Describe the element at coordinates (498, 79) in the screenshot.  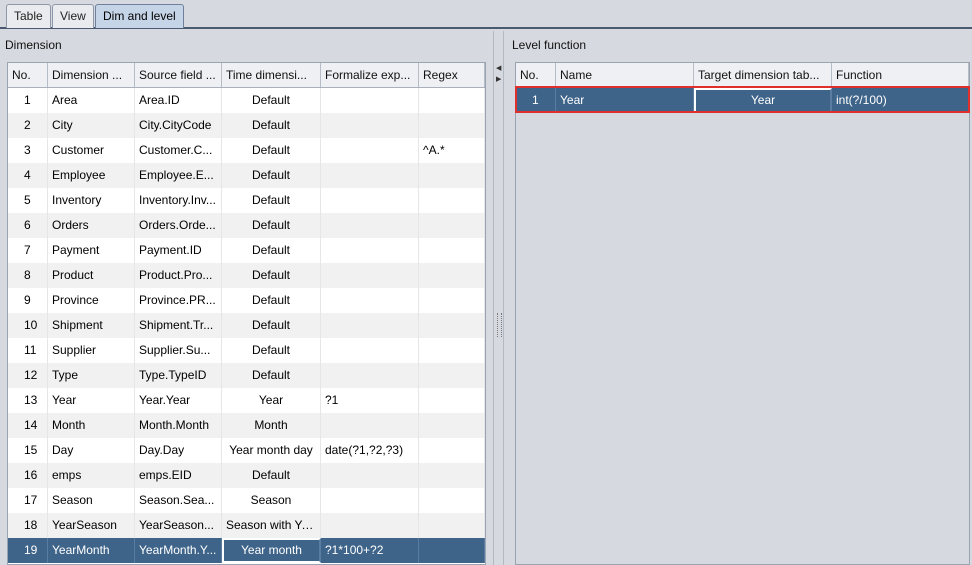
I see `collapse-right-arrow-icon: ▶` at that location.